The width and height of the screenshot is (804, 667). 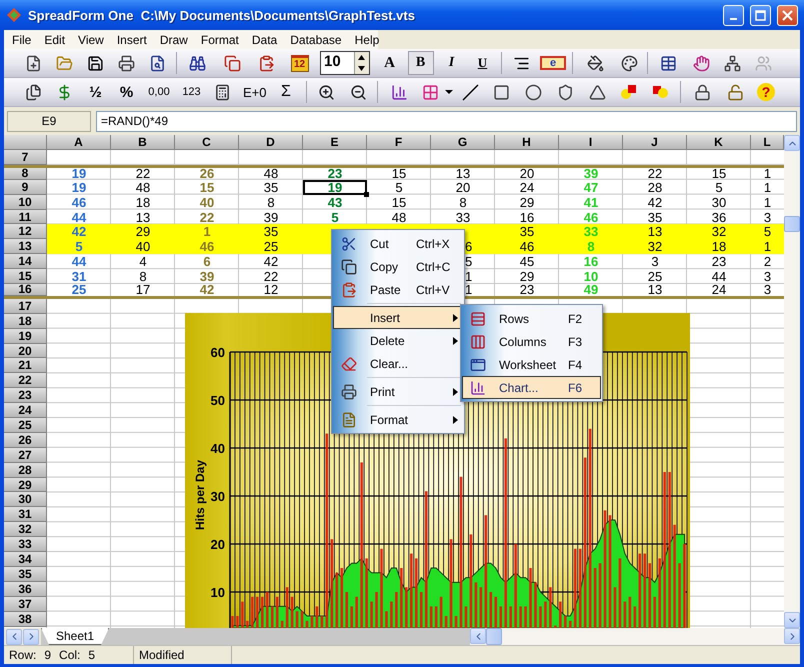 I want to click on menu-item: Database, so click(x=316, y=39).